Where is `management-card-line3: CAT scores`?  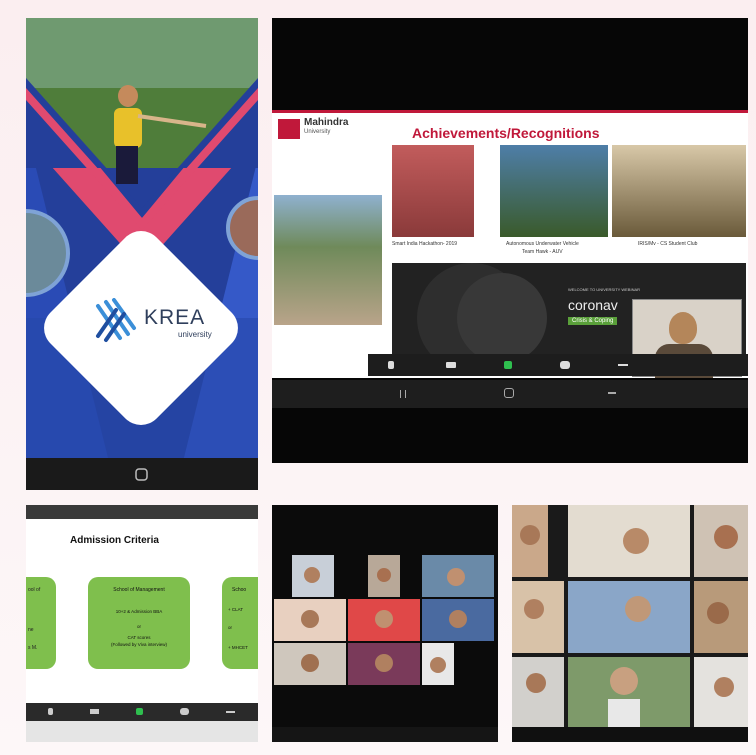
management-card-line3: CAT scores is located at coordinates (139, 637).